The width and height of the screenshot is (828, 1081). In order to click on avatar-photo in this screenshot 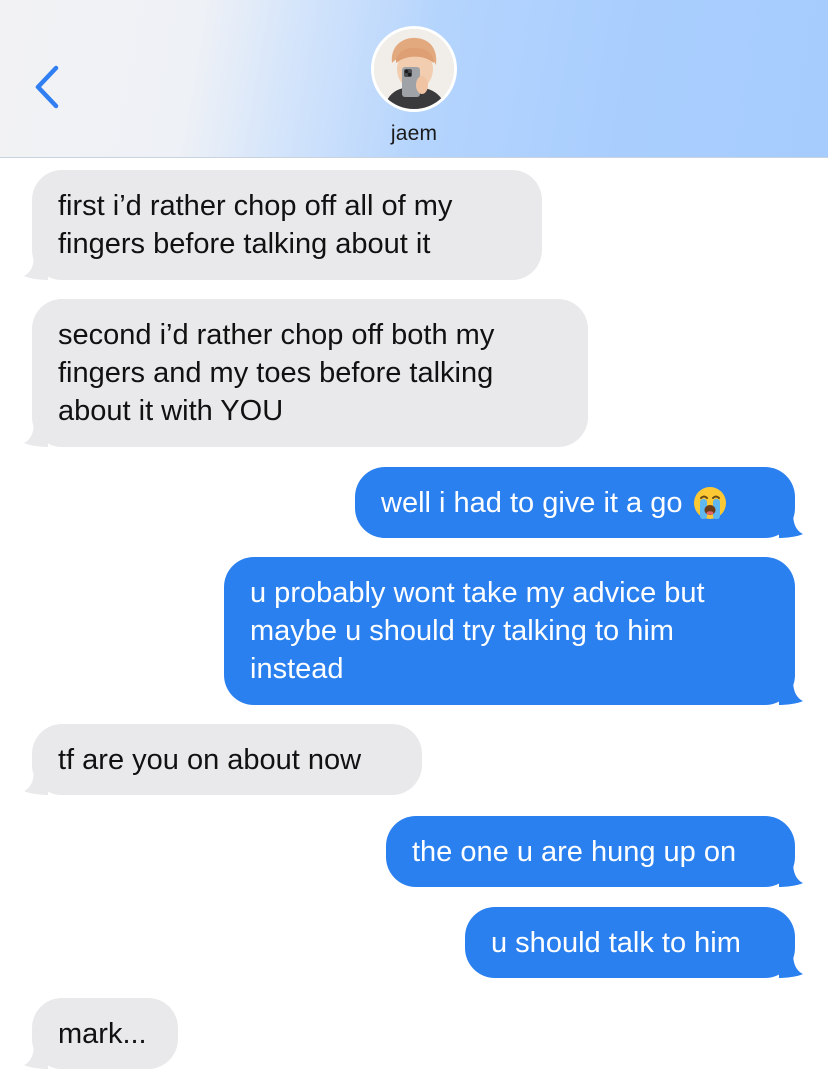, I will do `click(414, 69)`.